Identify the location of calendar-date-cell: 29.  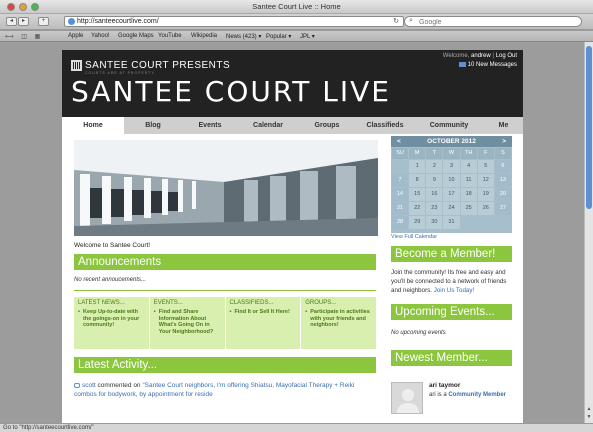
(417, 222).